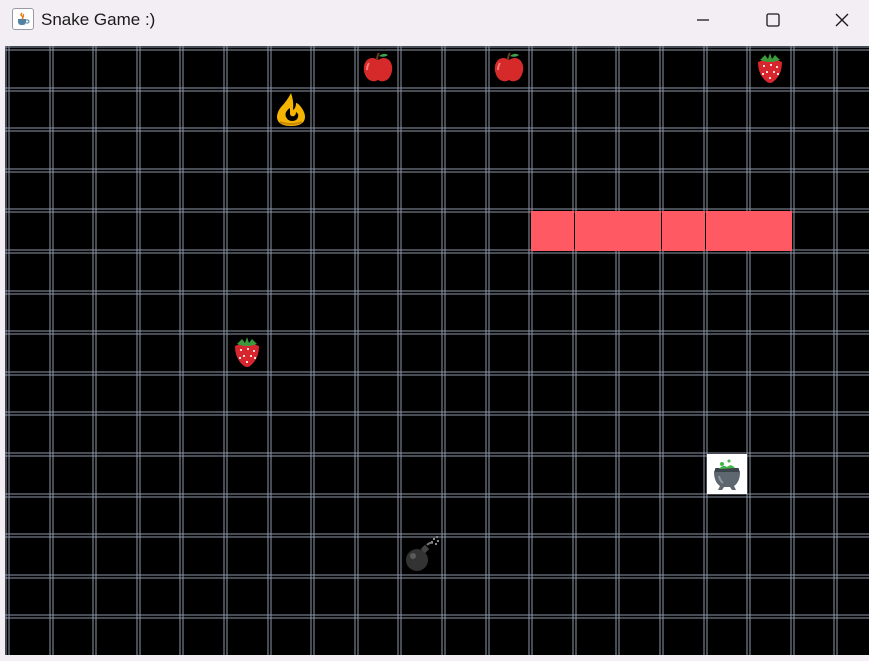 The width and height of the screenshot is (869, 661). Describe the element at coordinates (770, 231) in the screenshot. I see `snake-head` at that location.